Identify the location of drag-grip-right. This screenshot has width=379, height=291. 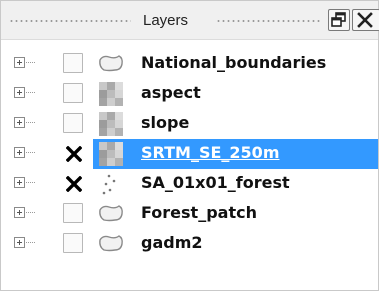
(268, 21).